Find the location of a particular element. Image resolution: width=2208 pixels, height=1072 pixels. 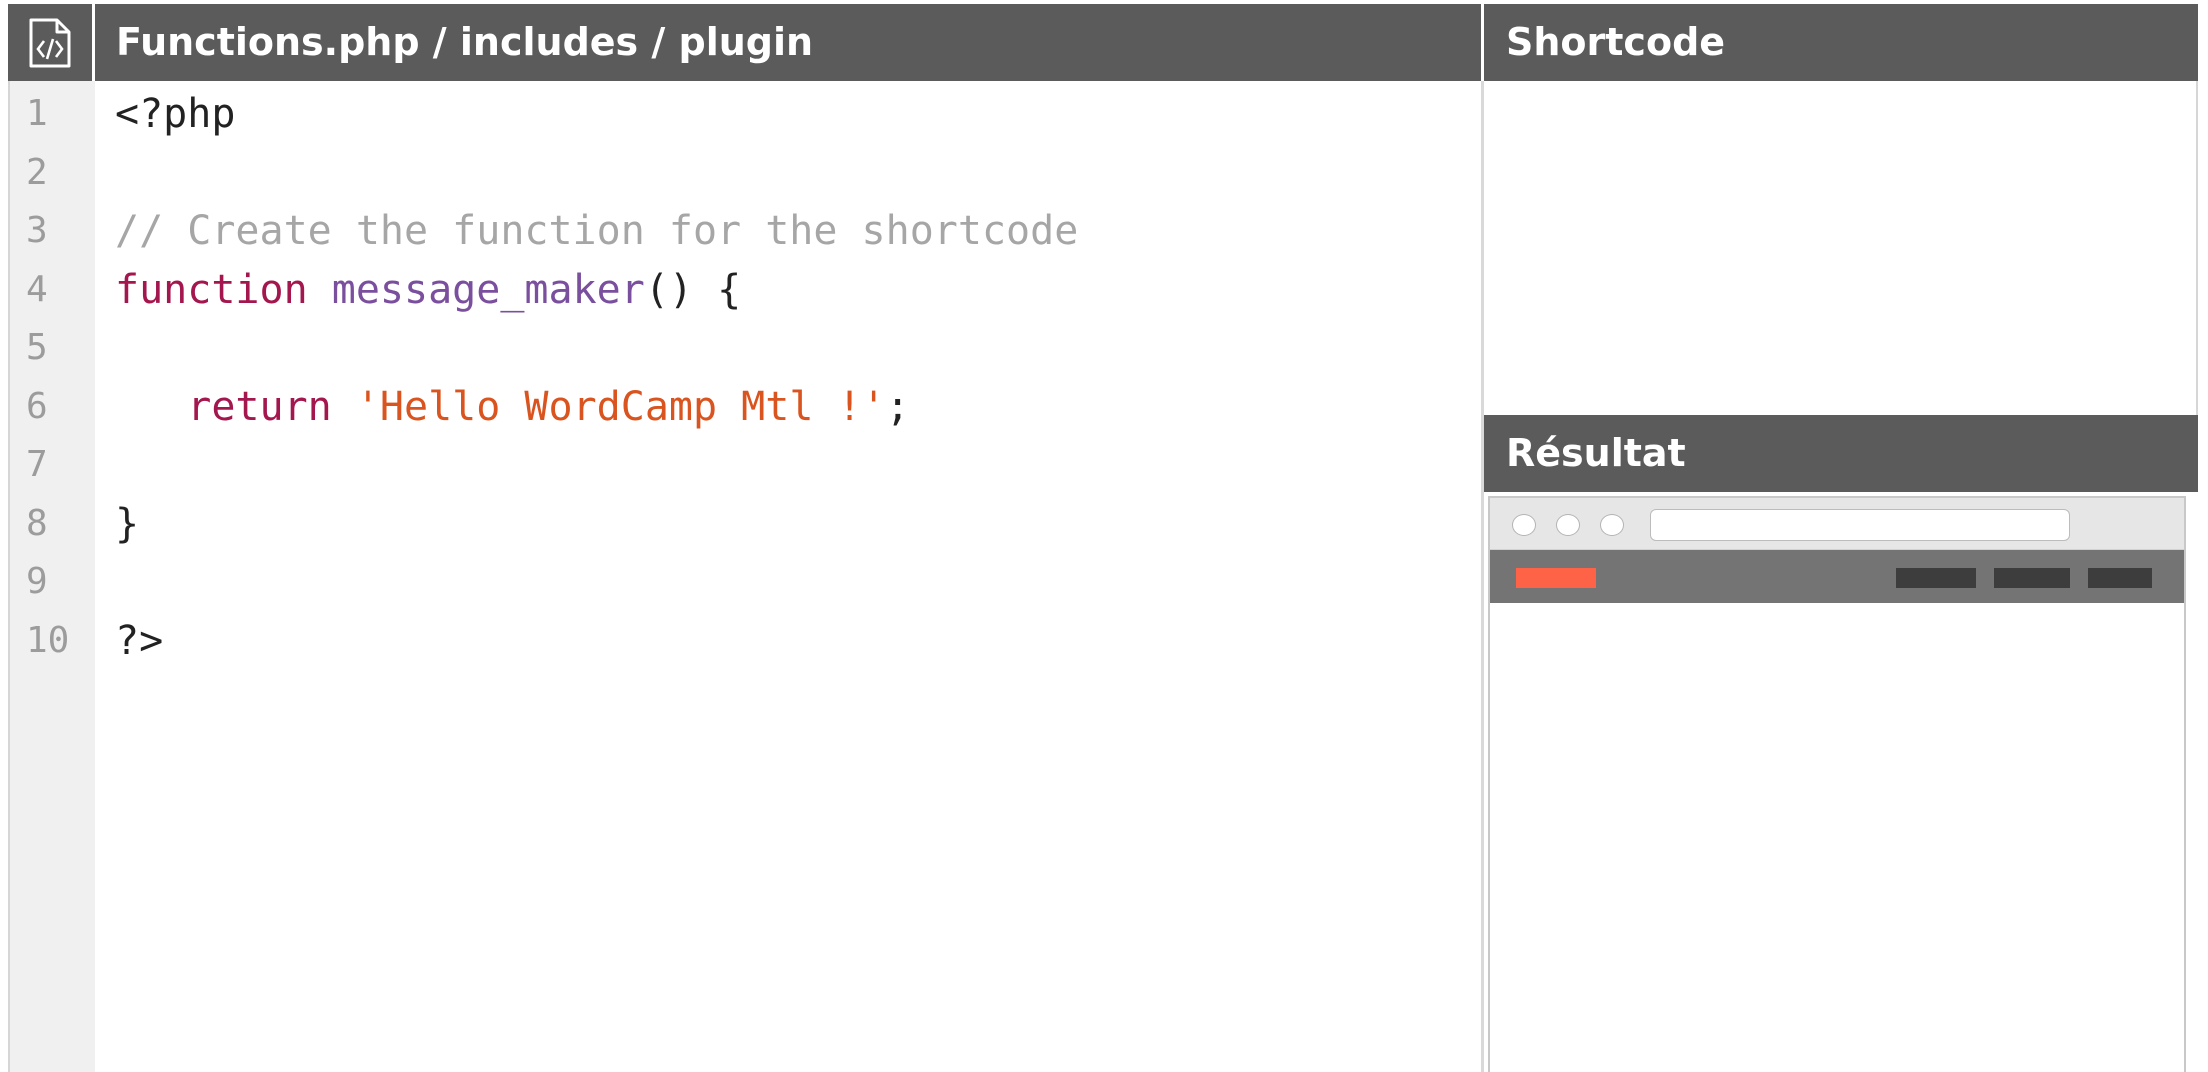

result-panel-title: Résultat is located at coordinates (1596, 453).